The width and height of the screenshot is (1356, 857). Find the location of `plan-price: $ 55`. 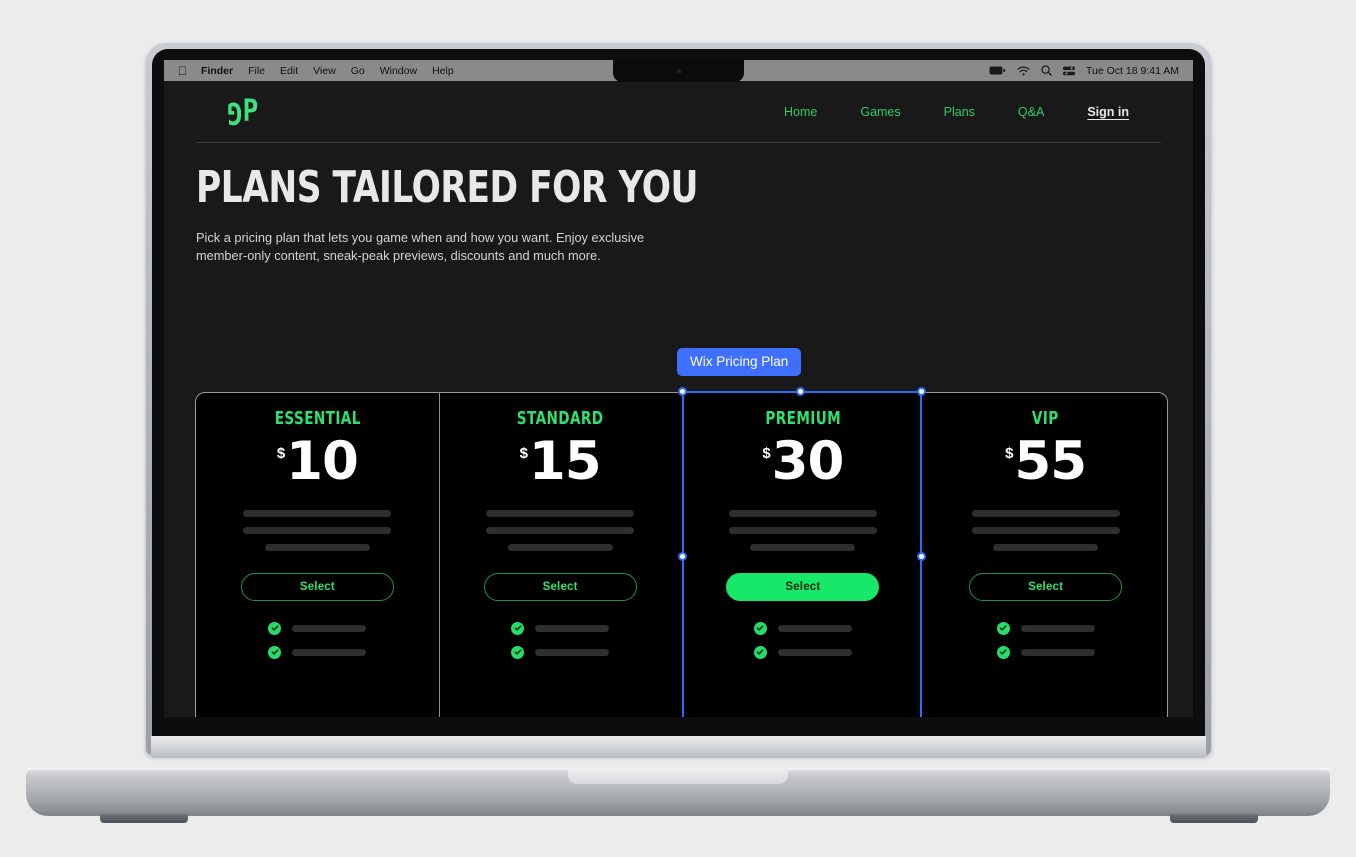

plan-price: $ 55 is located at coordinates (1046, 461).